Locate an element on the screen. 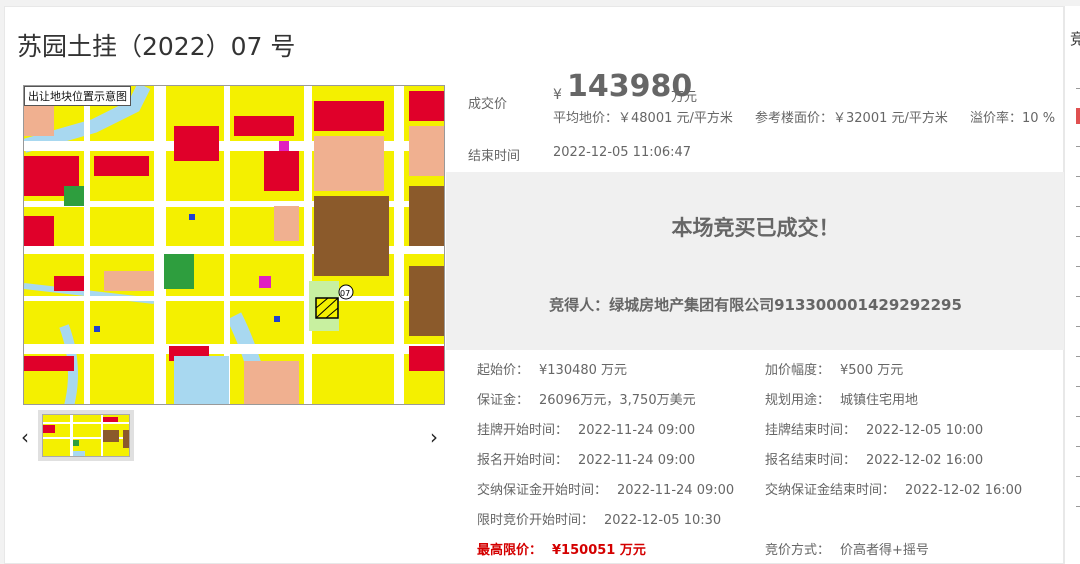 This screenshot has width=1080, height=564. listing-end-value: 2022-12-05 10:00 is located at coordinates (925, 430).